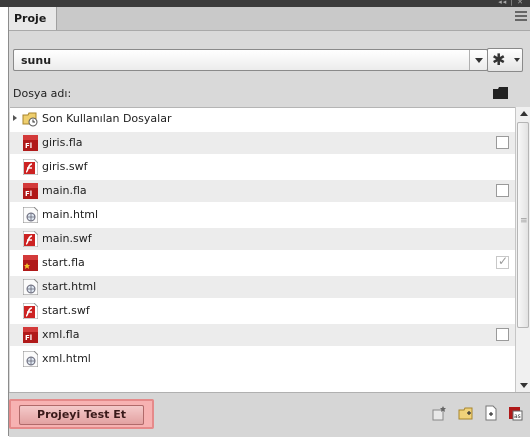  What do you see at coordinates (262, 335) in the screenshot?
I see `file-row: Fl xml.fla` at bounding box center [262, 335].